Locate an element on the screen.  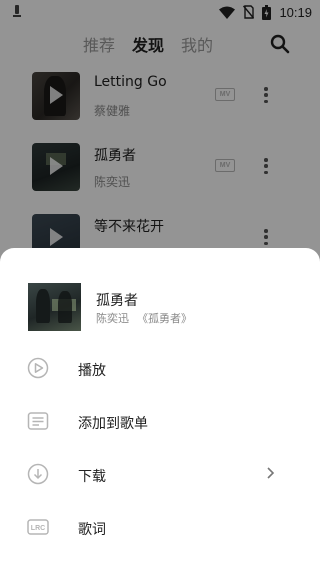
action-add-to-playlist: 添加到歌单 is located at coordinates (160, 425).